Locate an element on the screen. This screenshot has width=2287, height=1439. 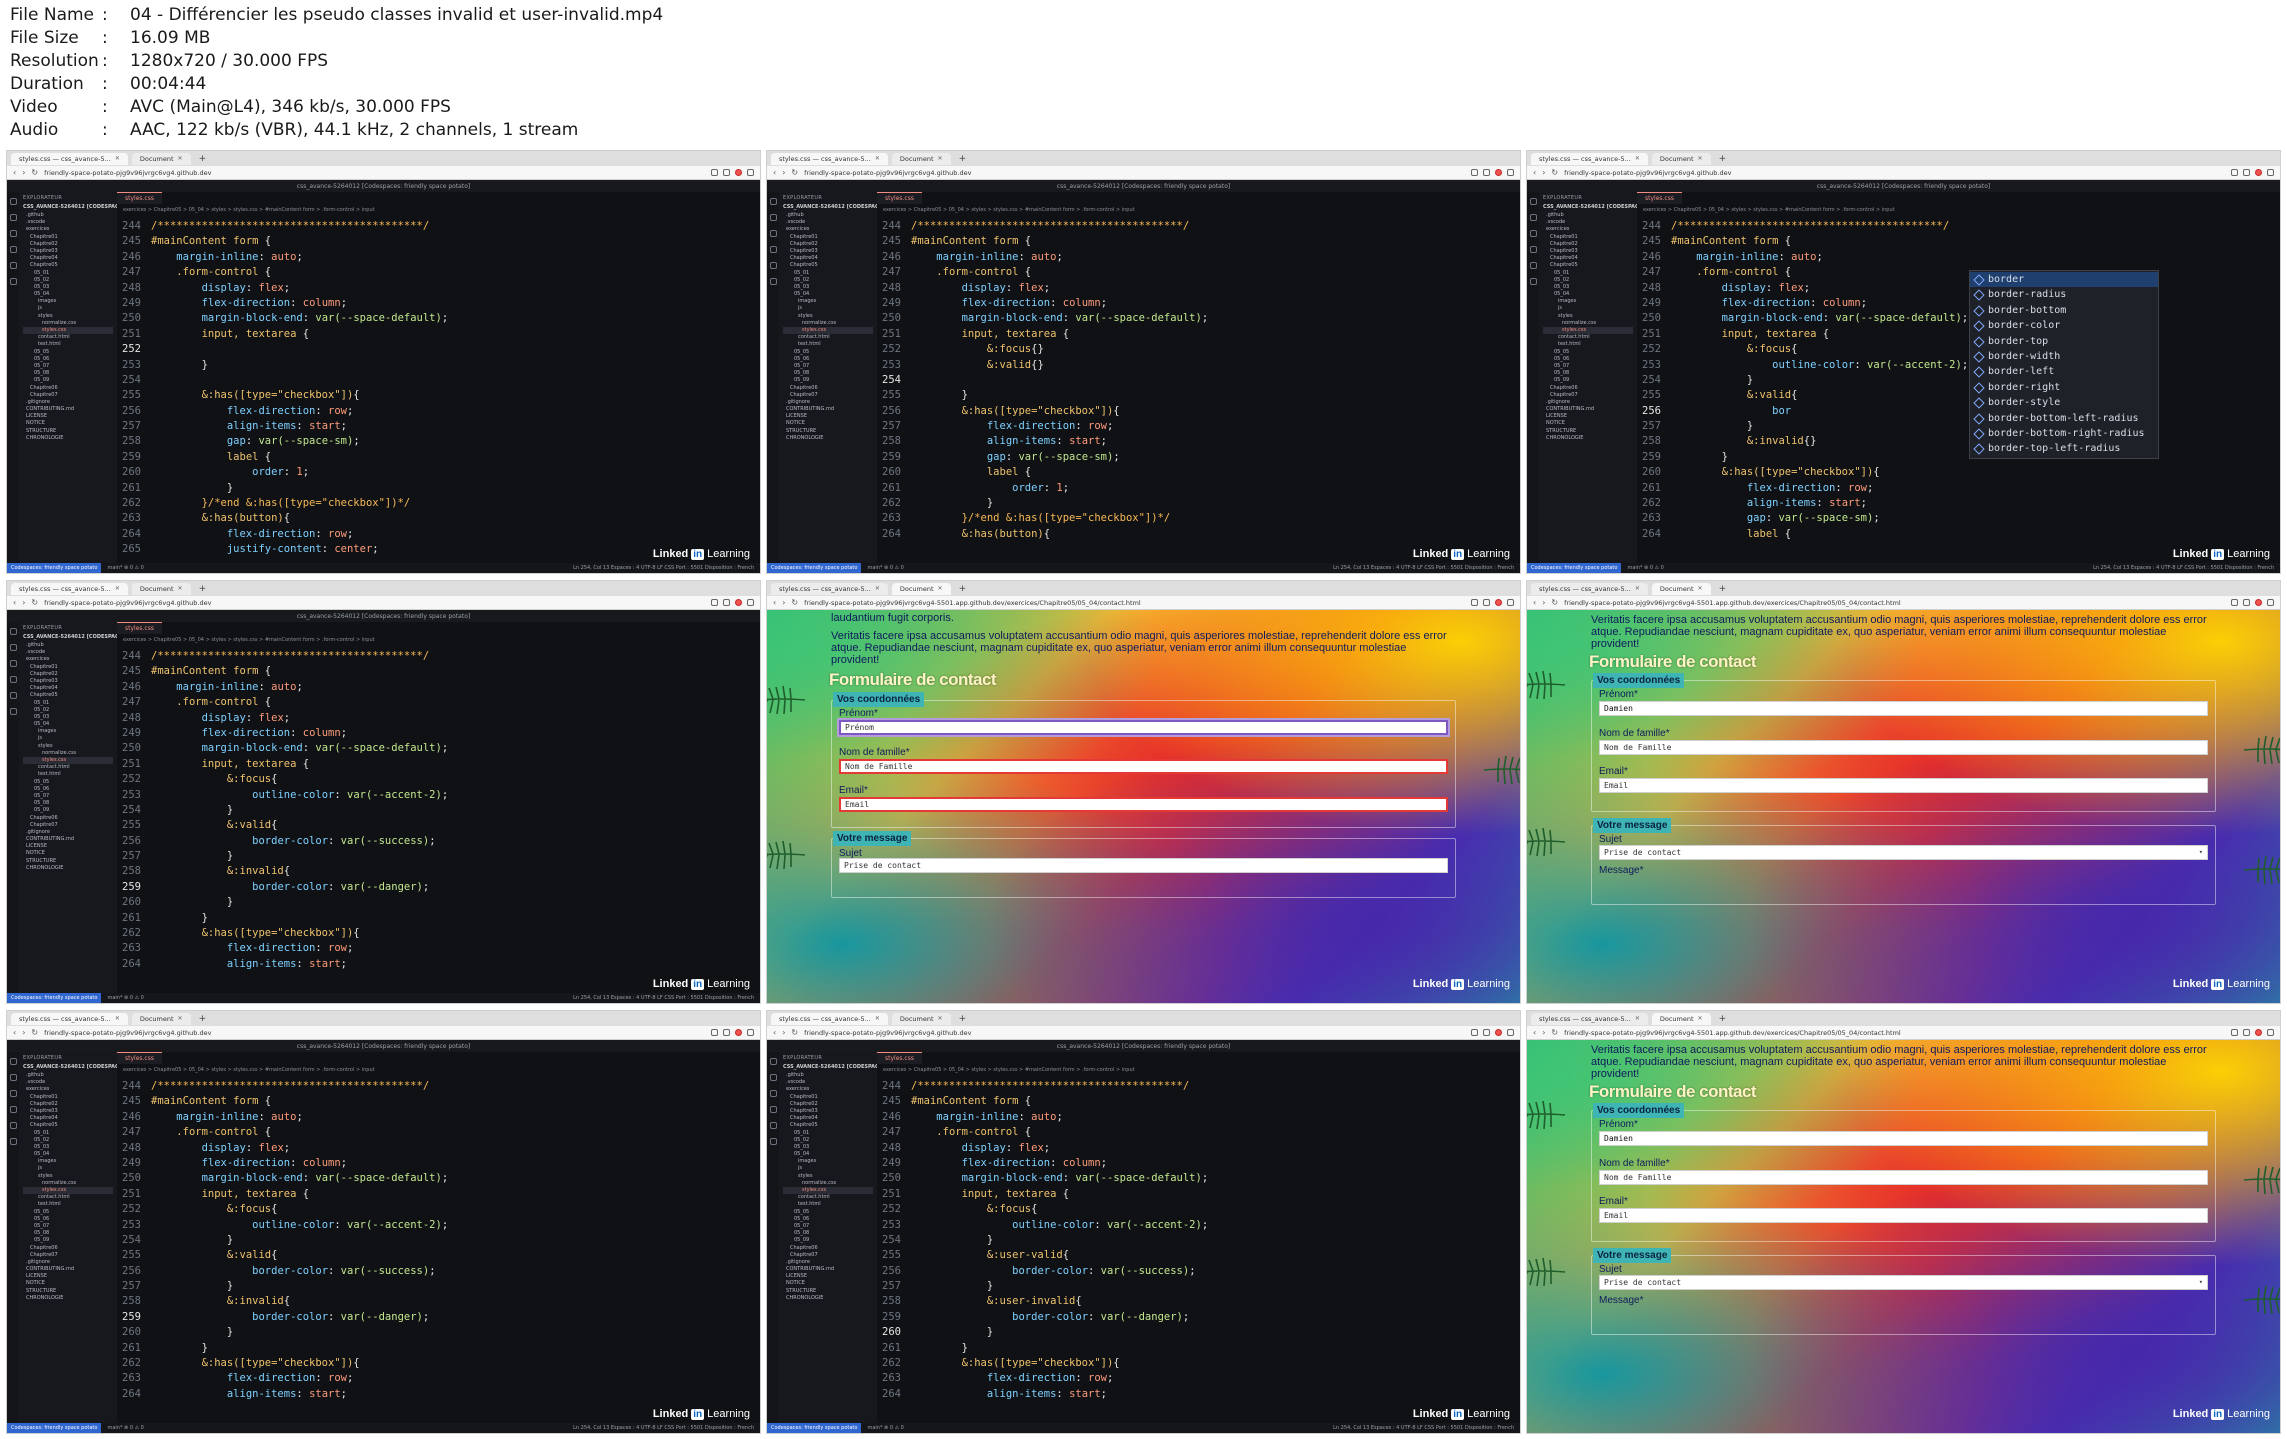
remote-indicator: Codespaces: friendly space potato is located at coordinates (814, 1428).